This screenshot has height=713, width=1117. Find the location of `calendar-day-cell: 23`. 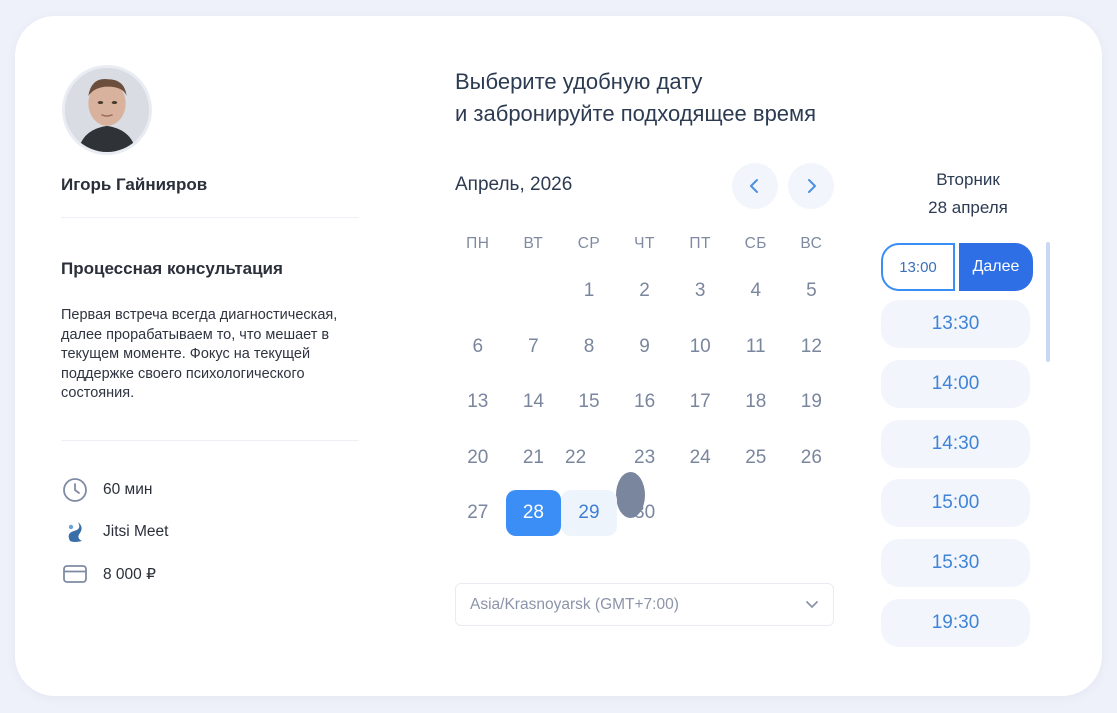

calendar-day-cell: 23 is located at coordinates (645, 458).